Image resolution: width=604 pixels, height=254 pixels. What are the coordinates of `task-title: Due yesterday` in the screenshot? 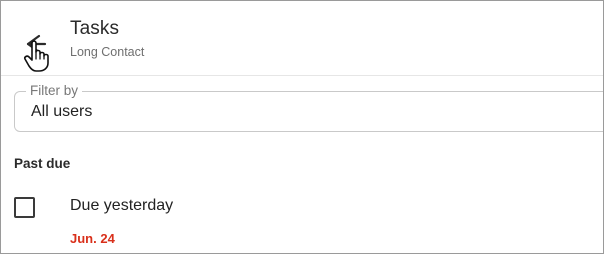 It's located at (121, 206).